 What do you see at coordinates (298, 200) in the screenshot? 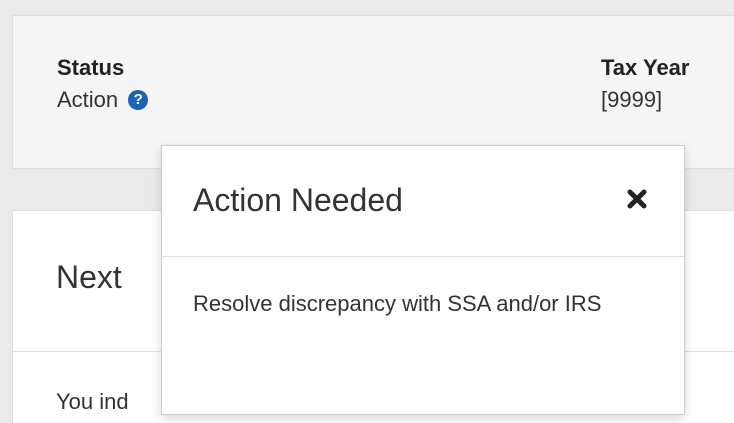
I see `popover-title: Action Needed` at bounding box center [298, 200].